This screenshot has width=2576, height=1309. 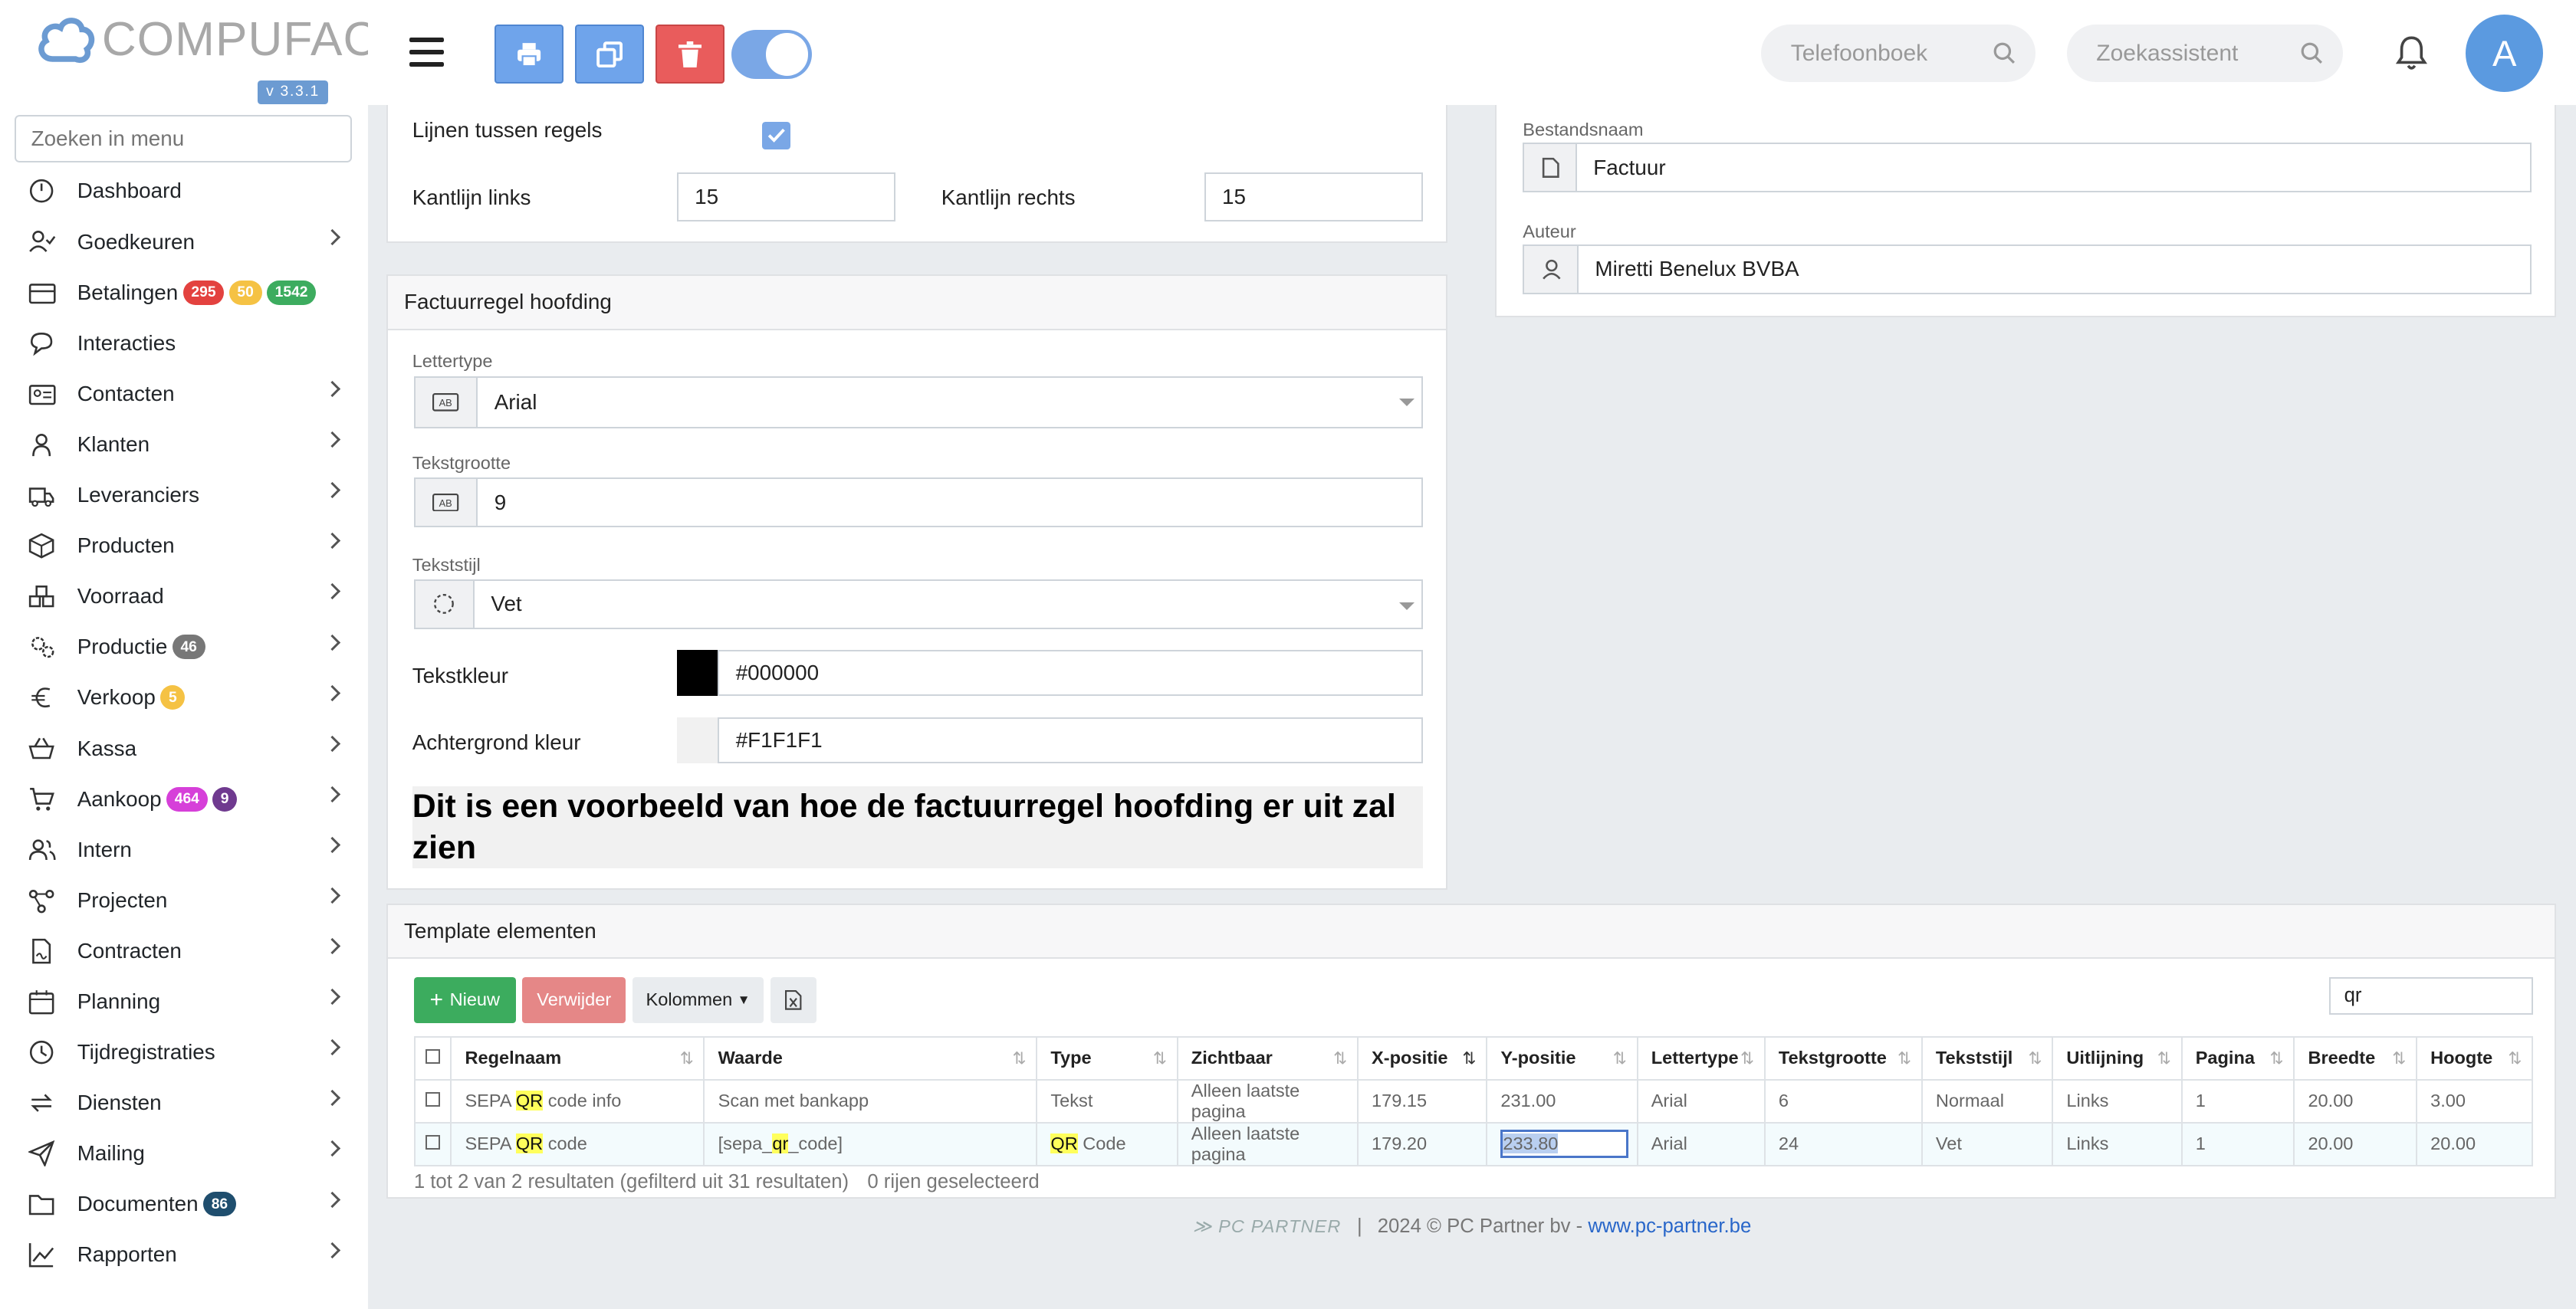 I want to click on mode-toggle, so click(x=772, y=54).